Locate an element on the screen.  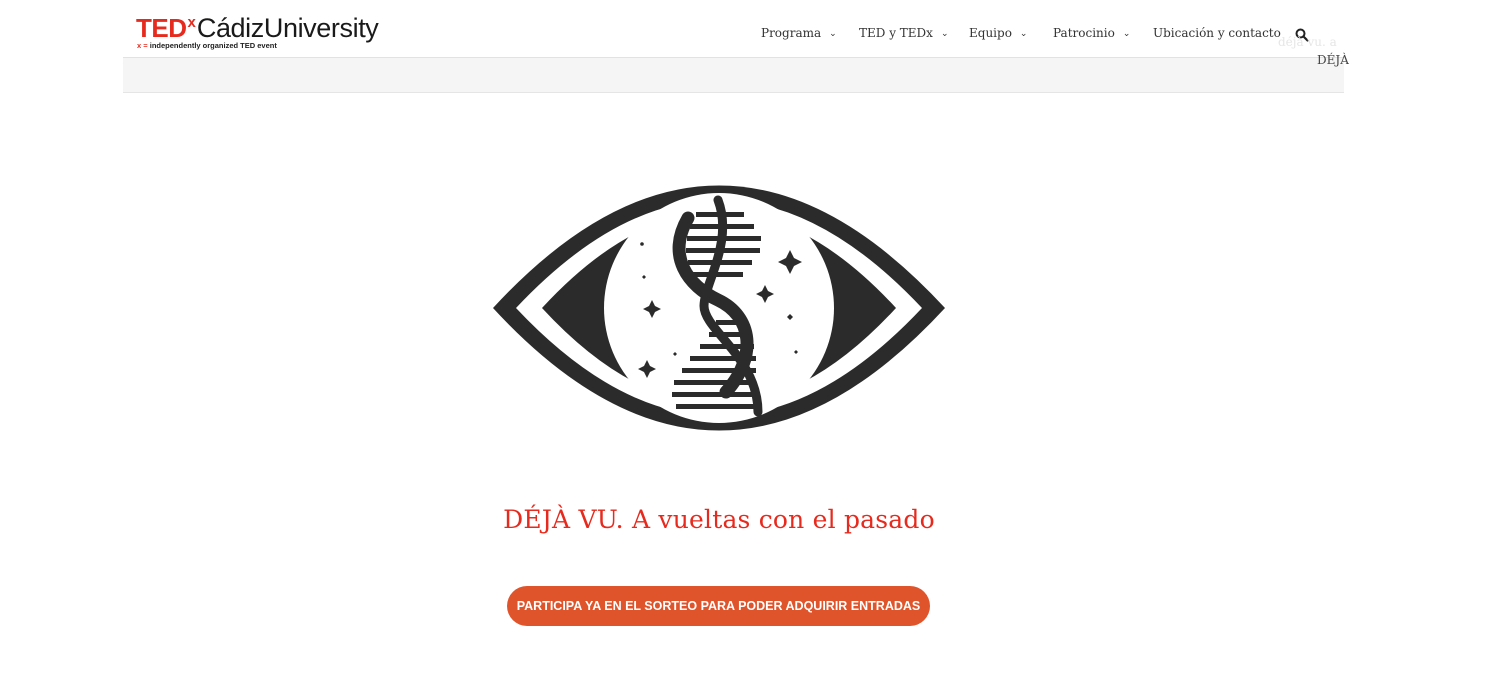
logo-tag-text: independently organized TED event is located at coordinates (213, 45).